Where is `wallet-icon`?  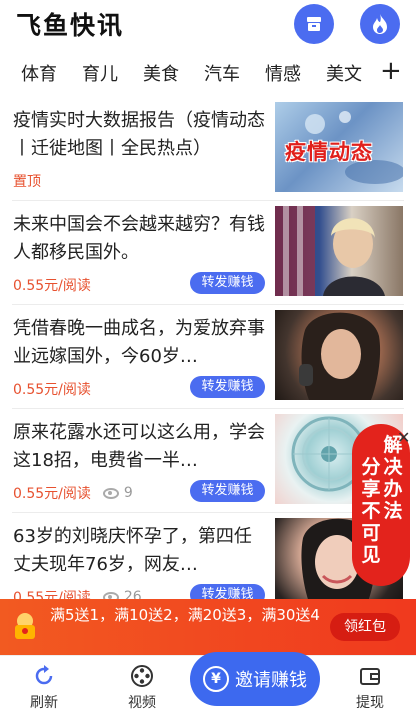 wallet-icon is located at coordinates (370, 676).